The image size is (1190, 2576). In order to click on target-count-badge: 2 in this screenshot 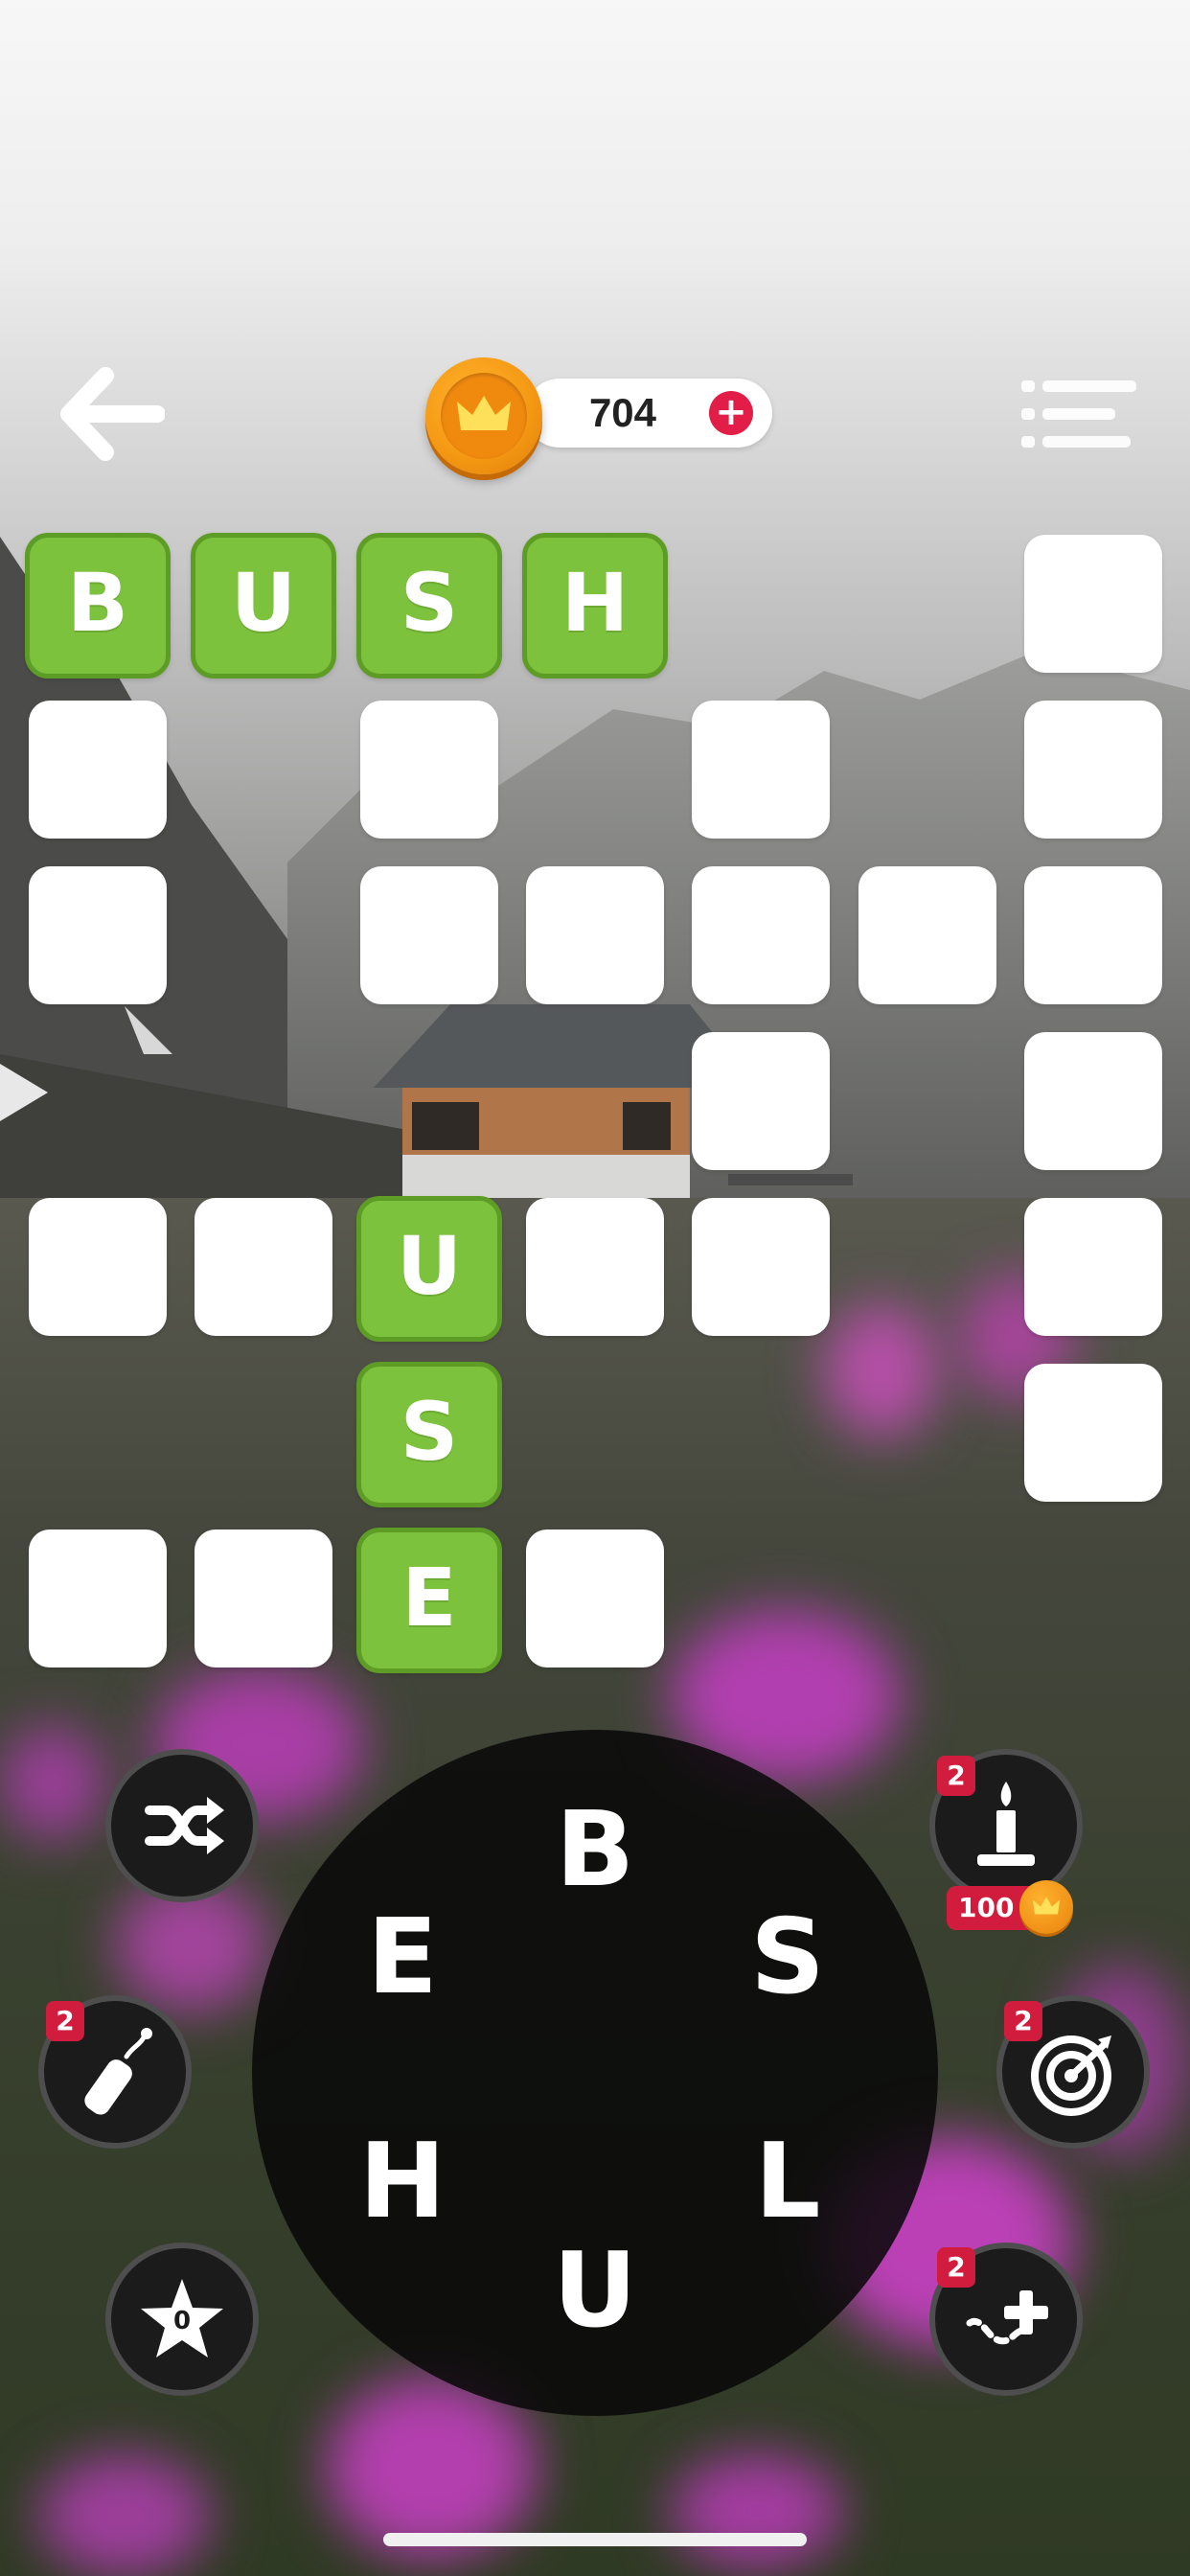, I will do `click(1023, 2021)`.